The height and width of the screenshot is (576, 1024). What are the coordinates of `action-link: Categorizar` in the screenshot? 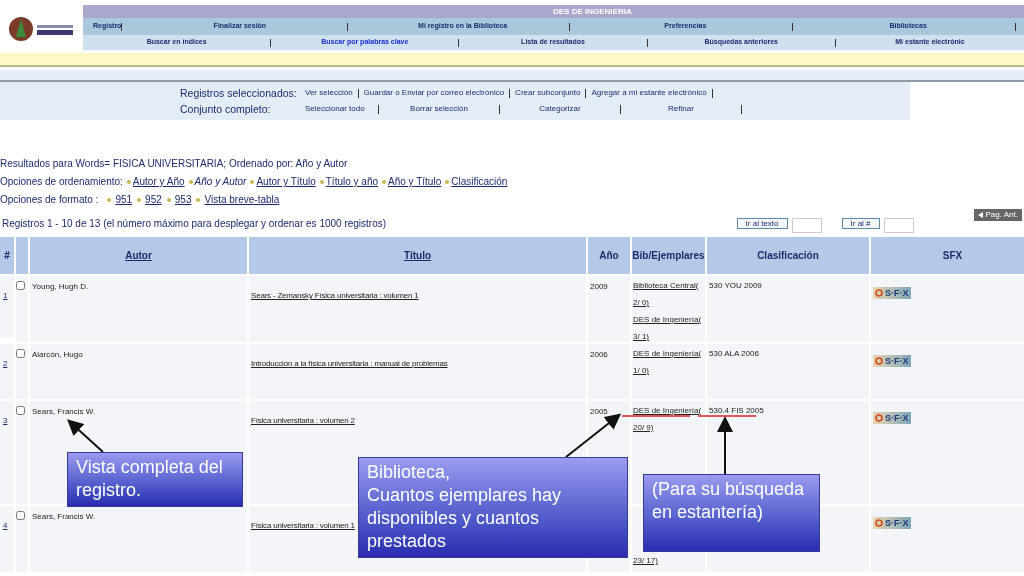 It's located at (560, 109).